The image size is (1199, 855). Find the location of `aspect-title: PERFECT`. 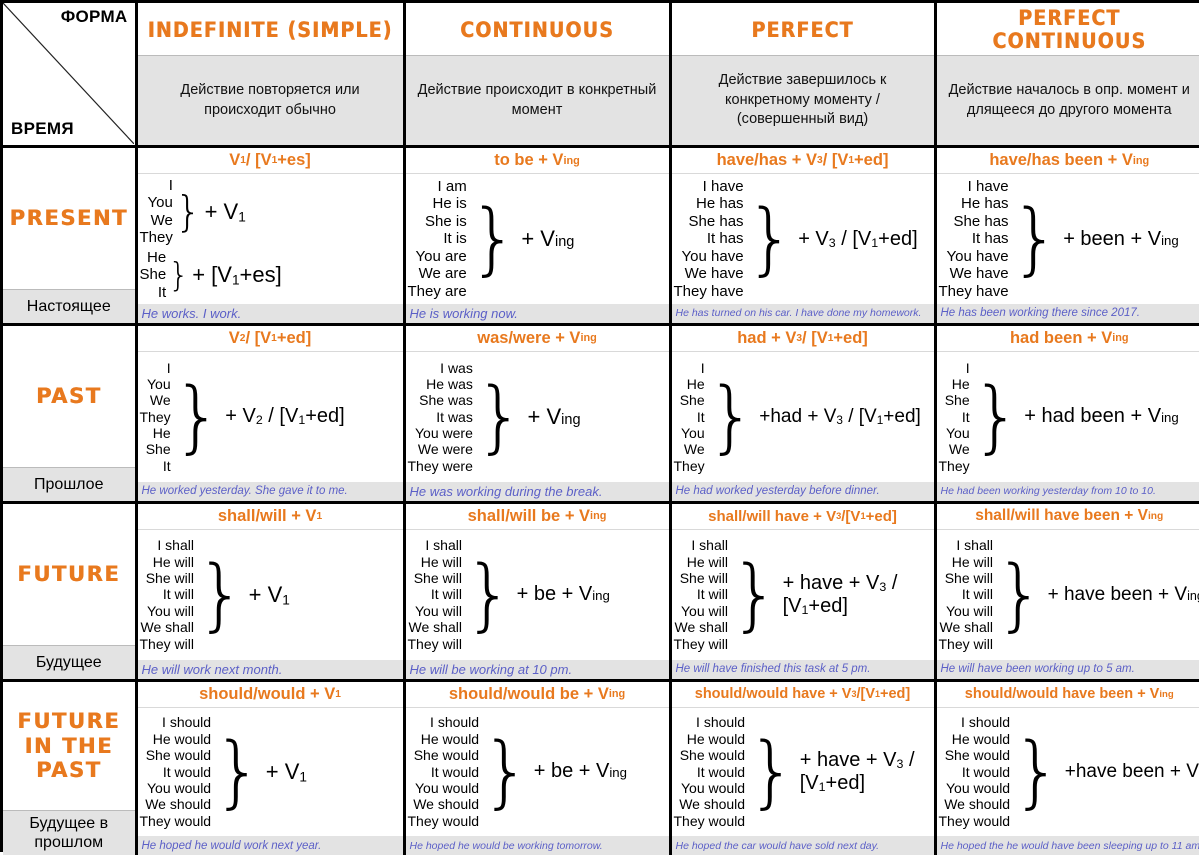

aspect-title: PERFECT is located at coordinates (803, 29).